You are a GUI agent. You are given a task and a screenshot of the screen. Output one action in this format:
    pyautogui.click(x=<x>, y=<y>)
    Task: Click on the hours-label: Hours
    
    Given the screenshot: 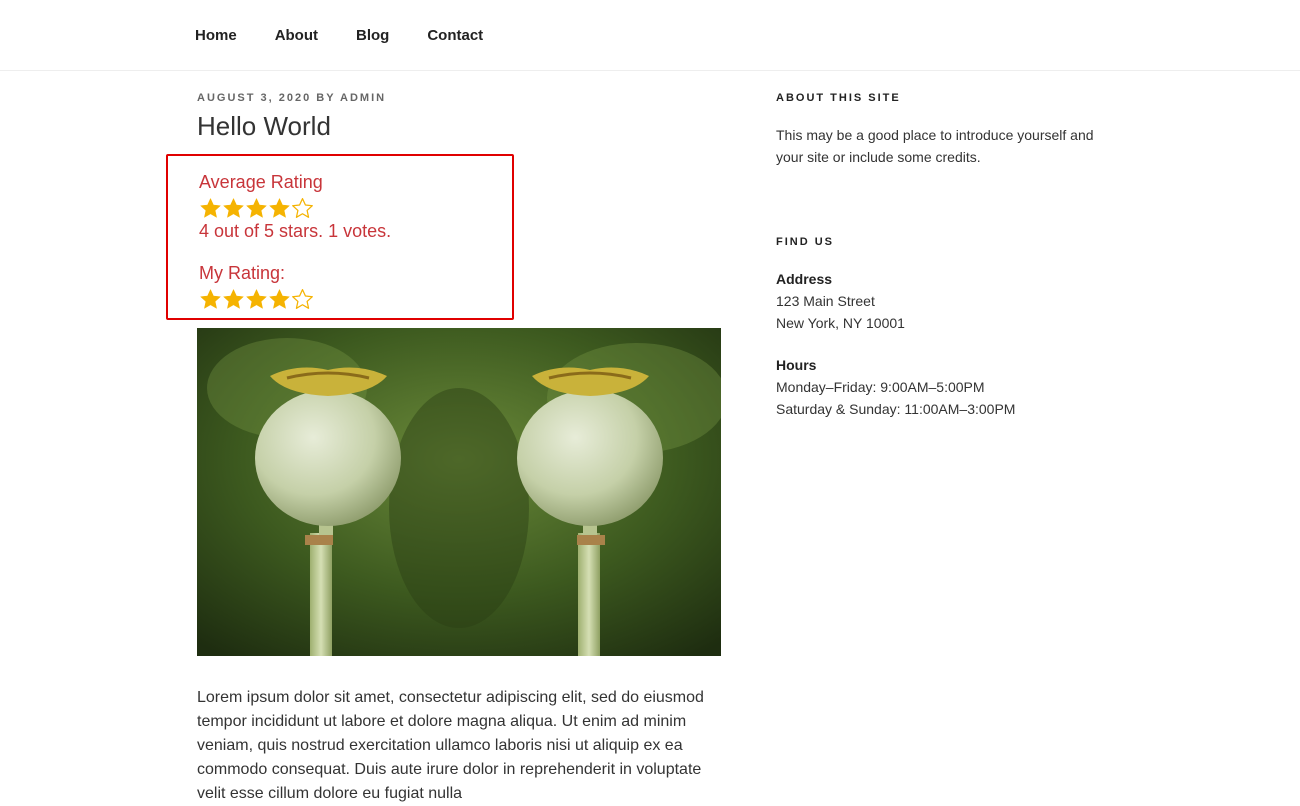 What is the action you would take?
    pyautogui.click(x=796, y=365)
    